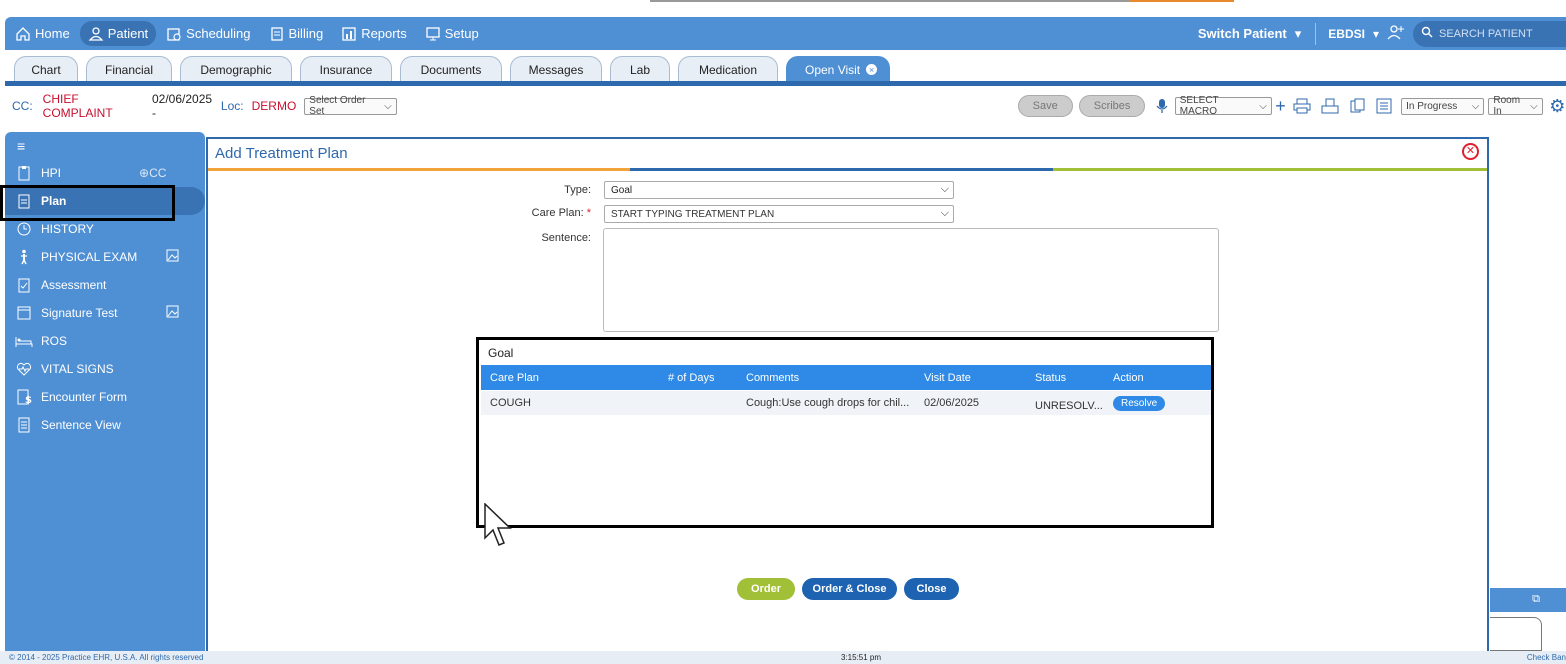  I want to click on sidebar-item-label: Assessment, so click(74, 285).